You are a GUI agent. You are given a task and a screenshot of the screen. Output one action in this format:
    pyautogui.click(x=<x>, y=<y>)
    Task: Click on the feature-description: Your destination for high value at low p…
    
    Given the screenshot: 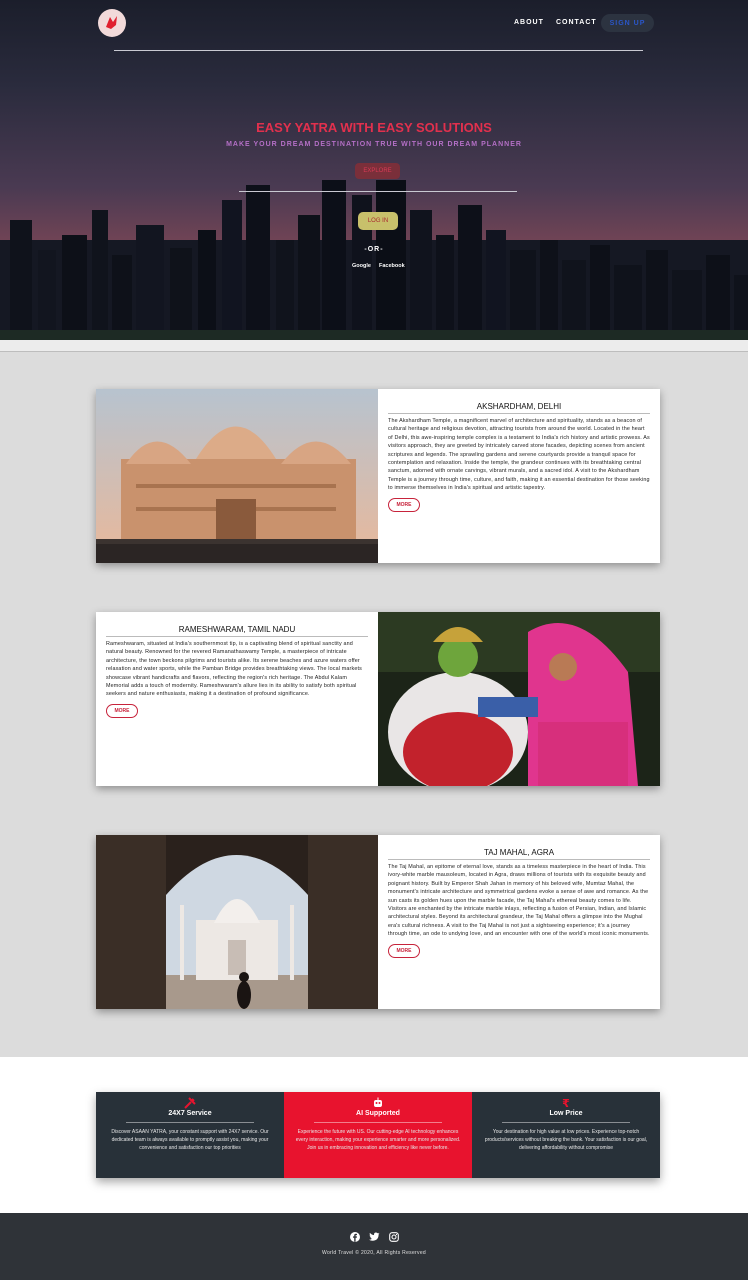 What is the action you would take?
    pyautogui.click(x=566, y=1140)
    